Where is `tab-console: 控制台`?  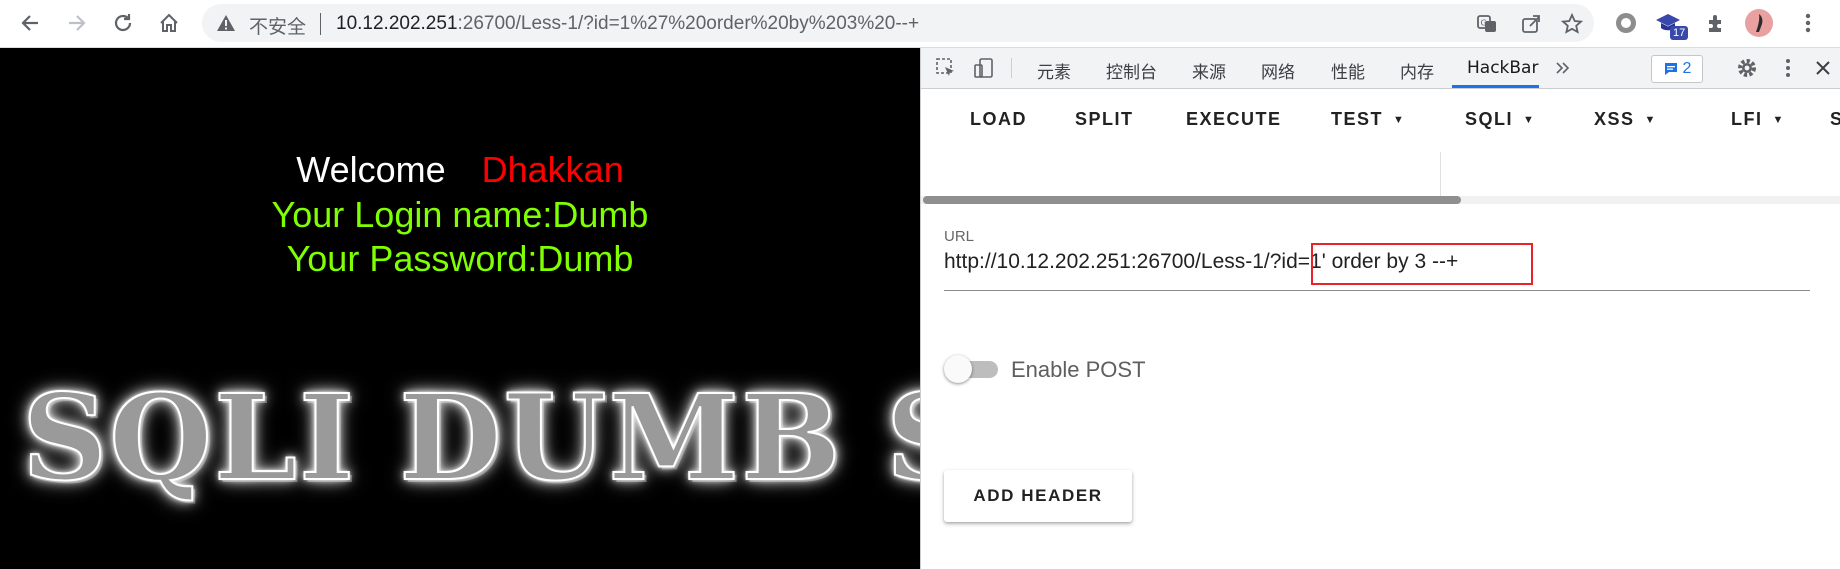
tab-console: 控制台 is located at coordinates (1131, 70).